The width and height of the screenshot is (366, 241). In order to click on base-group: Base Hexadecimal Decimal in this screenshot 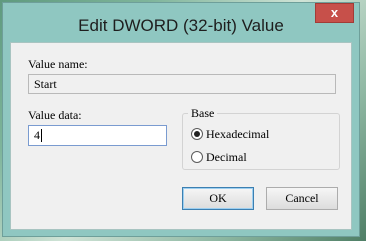, I will do `click(261, 138)`.